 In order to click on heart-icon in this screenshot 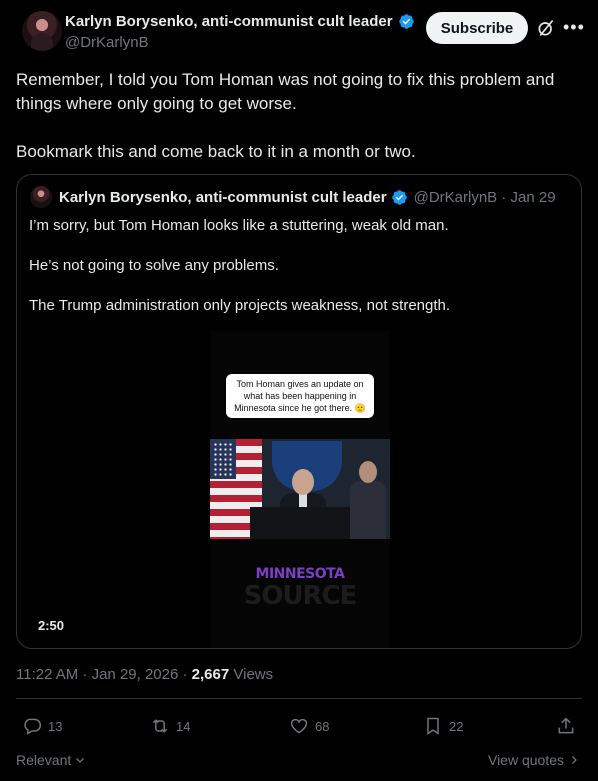, I will do `click(299, 726)`.